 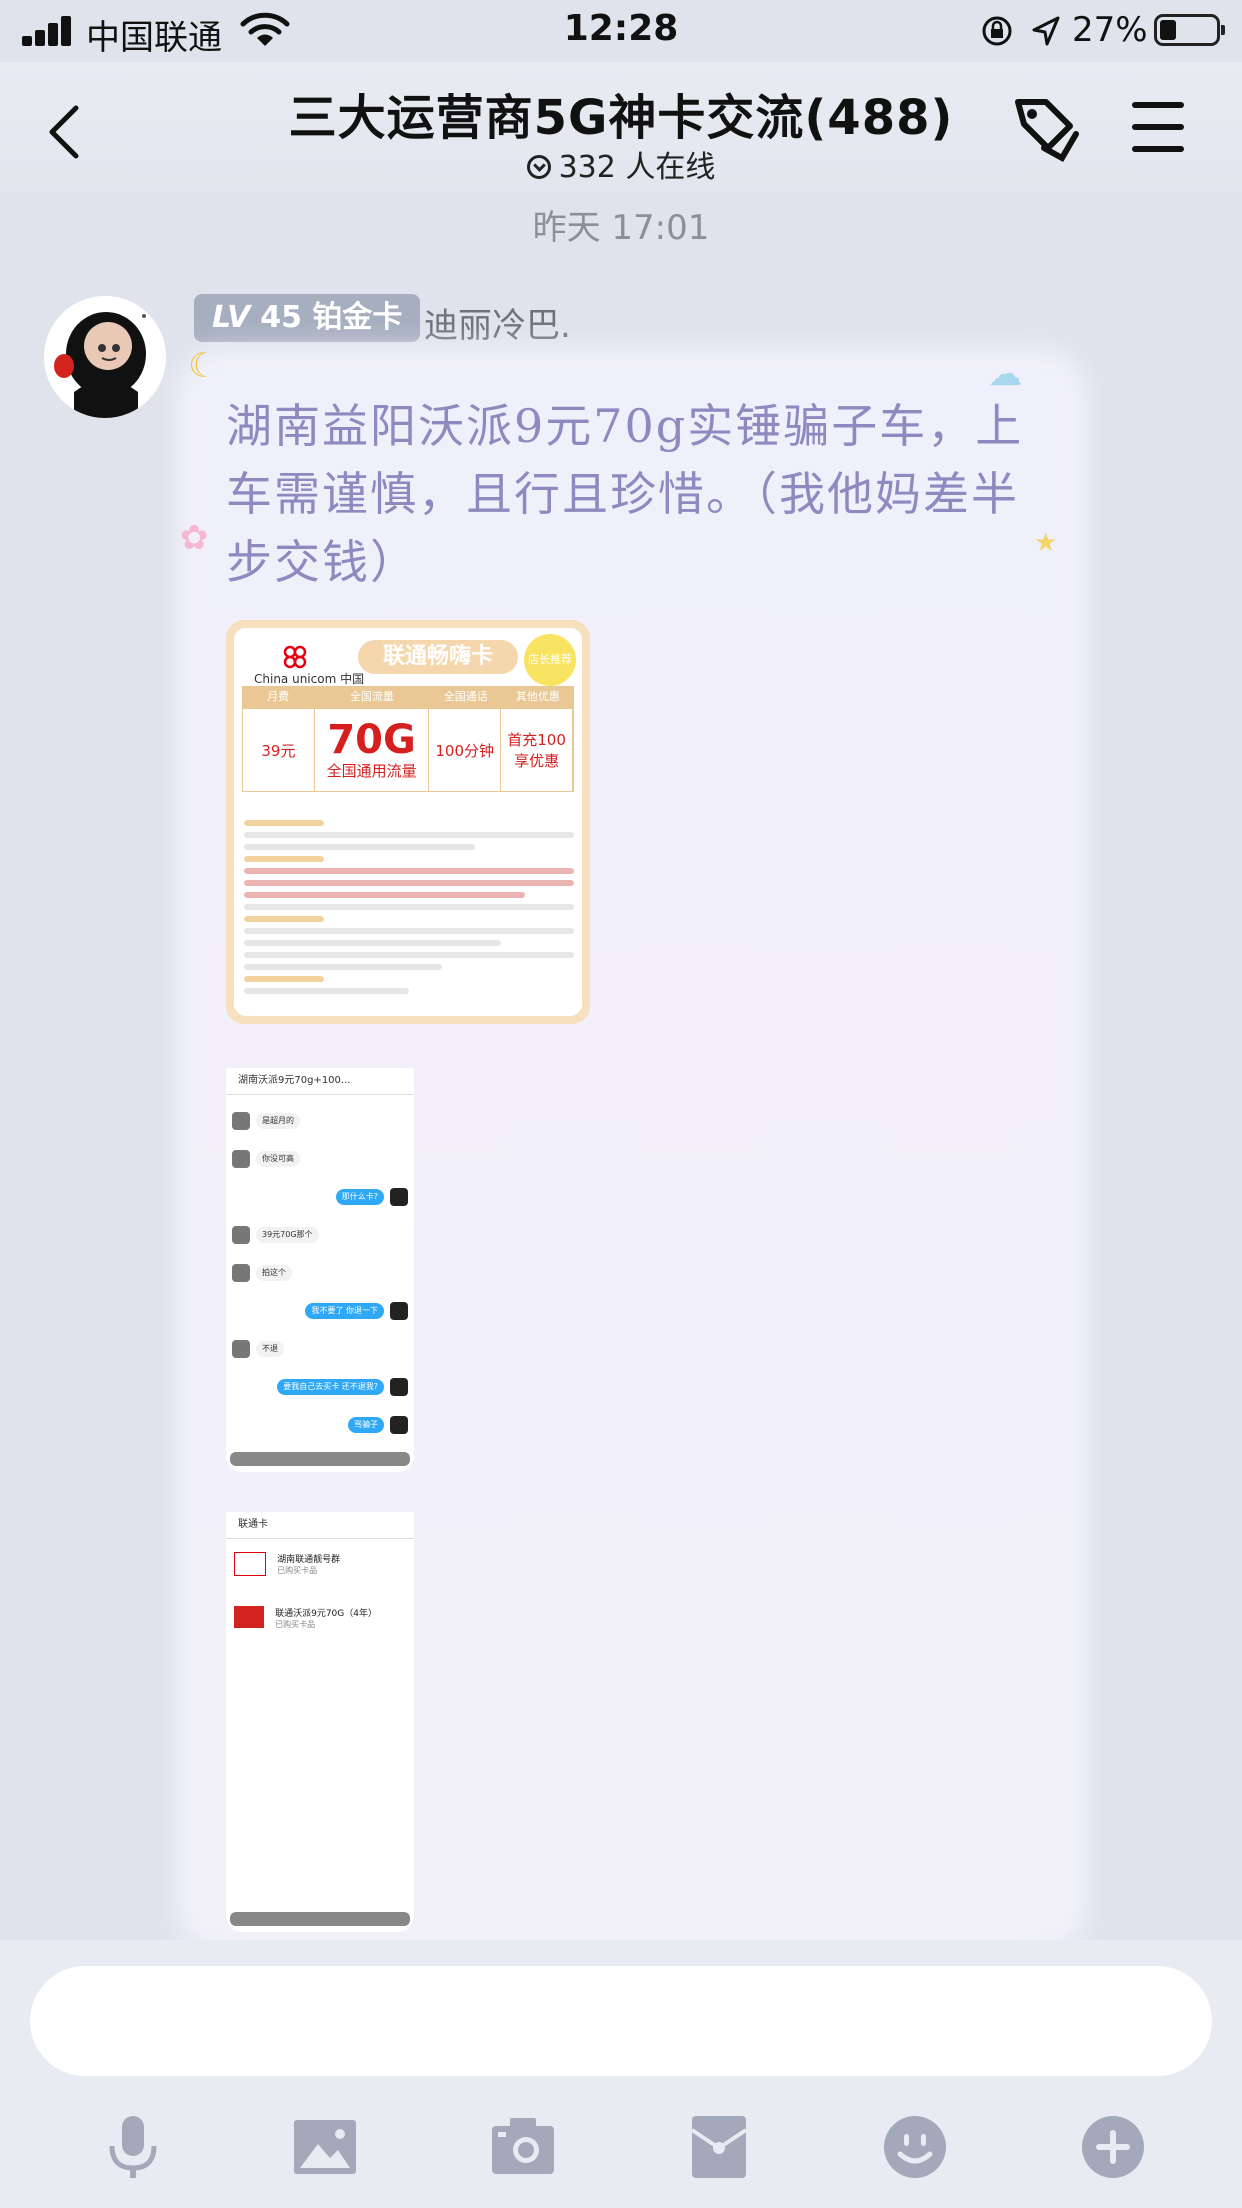 I want to click on message-text: 湖南益阳沃派9元70g实锤骗子车，上车需谨慎，且行且珍惜。（我他妈差半步交钱）, so click(x=625, y=494).